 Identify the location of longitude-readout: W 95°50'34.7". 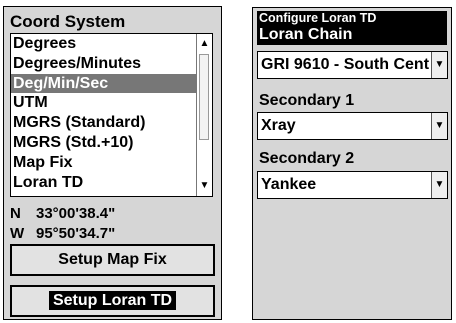
(62, 234).